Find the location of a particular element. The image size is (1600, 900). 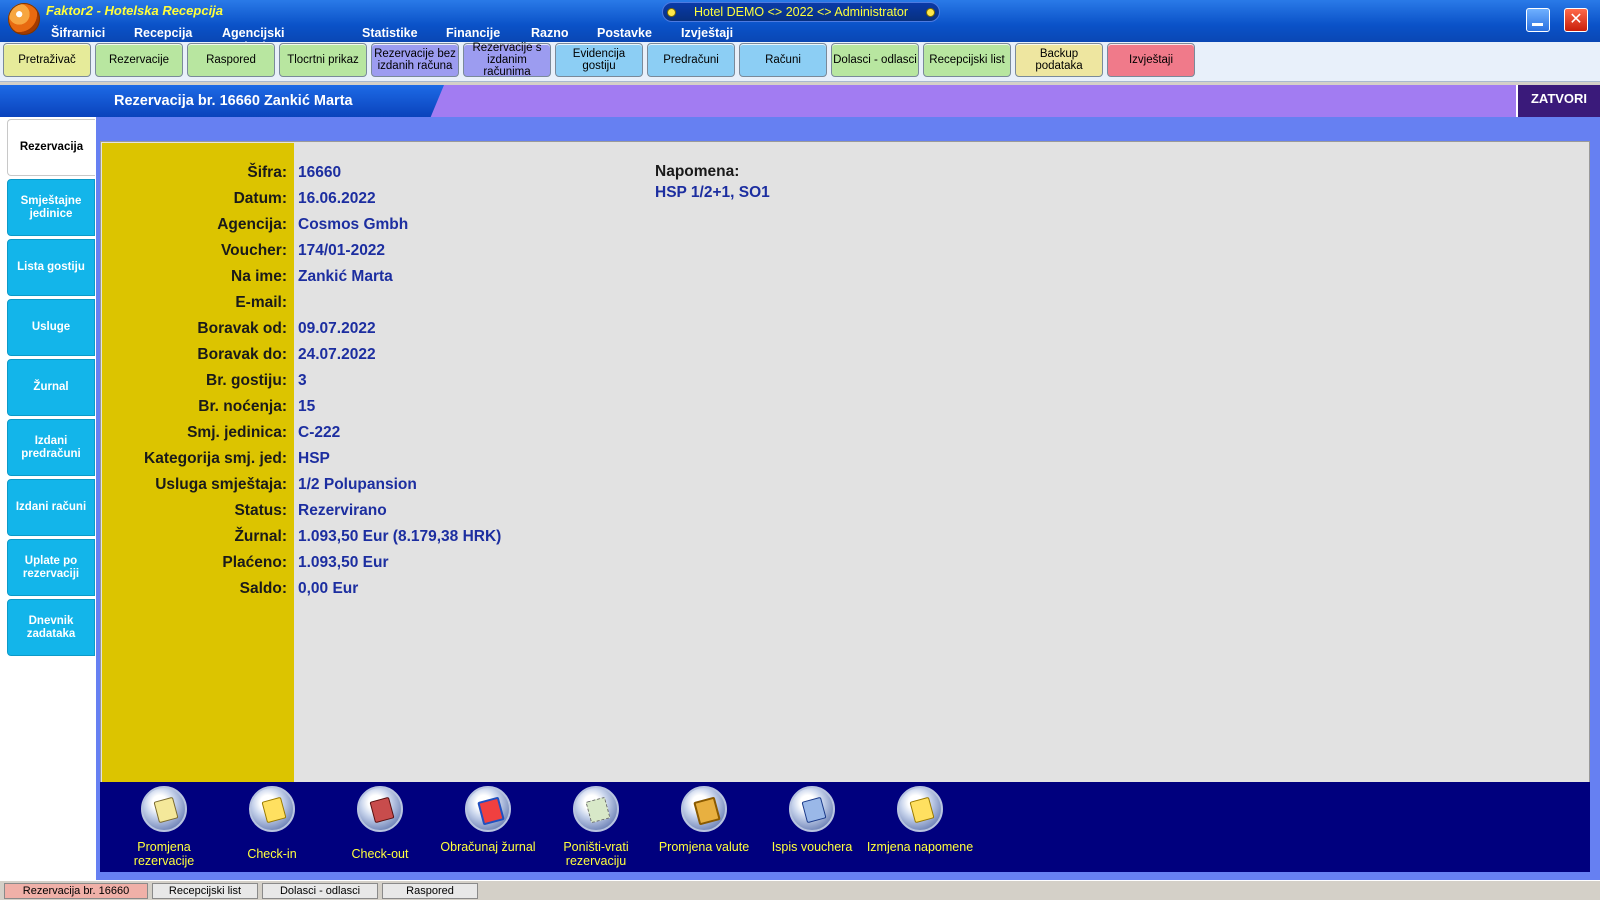

tab-dnevnik-zadataka: Dnevnik zadataka is located at coordinates (51, 627).